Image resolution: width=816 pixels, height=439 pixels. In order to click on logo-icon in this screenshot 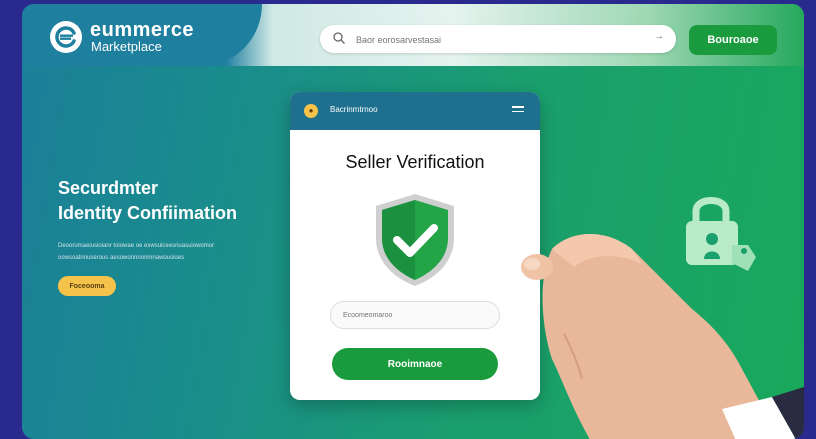, I will do `click(66, 37)`.